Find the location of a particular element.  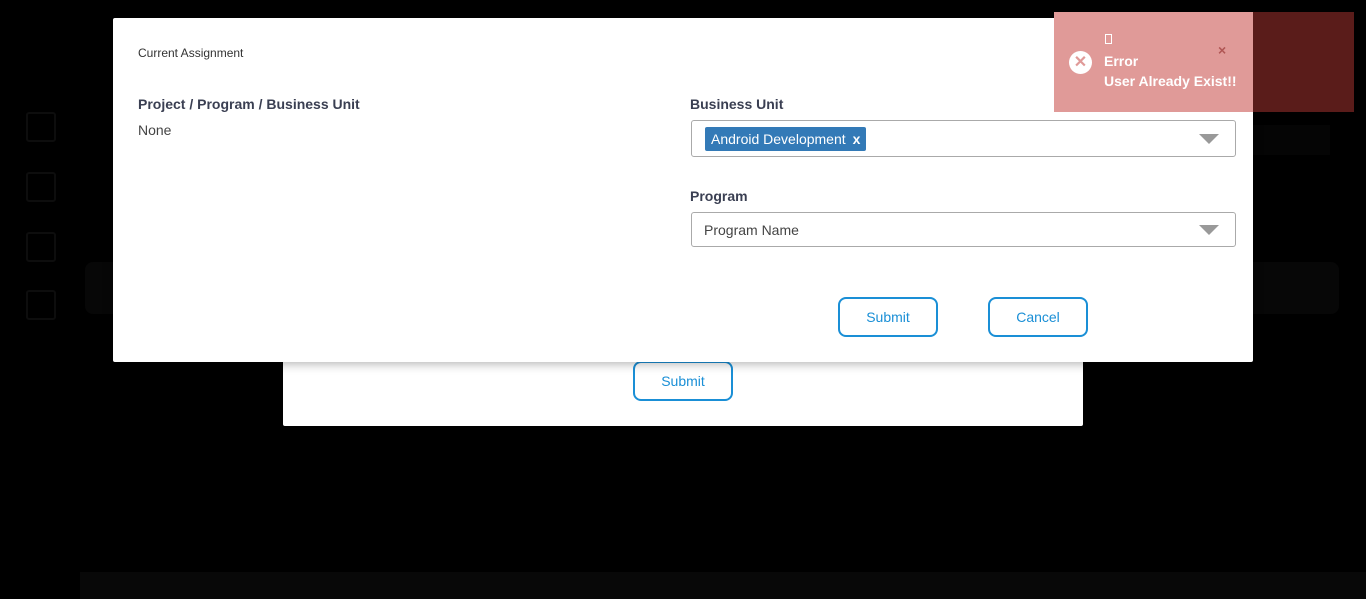

toast-body: ✕ Error User Already Exist!! × is located at coordinates (1153, 62).